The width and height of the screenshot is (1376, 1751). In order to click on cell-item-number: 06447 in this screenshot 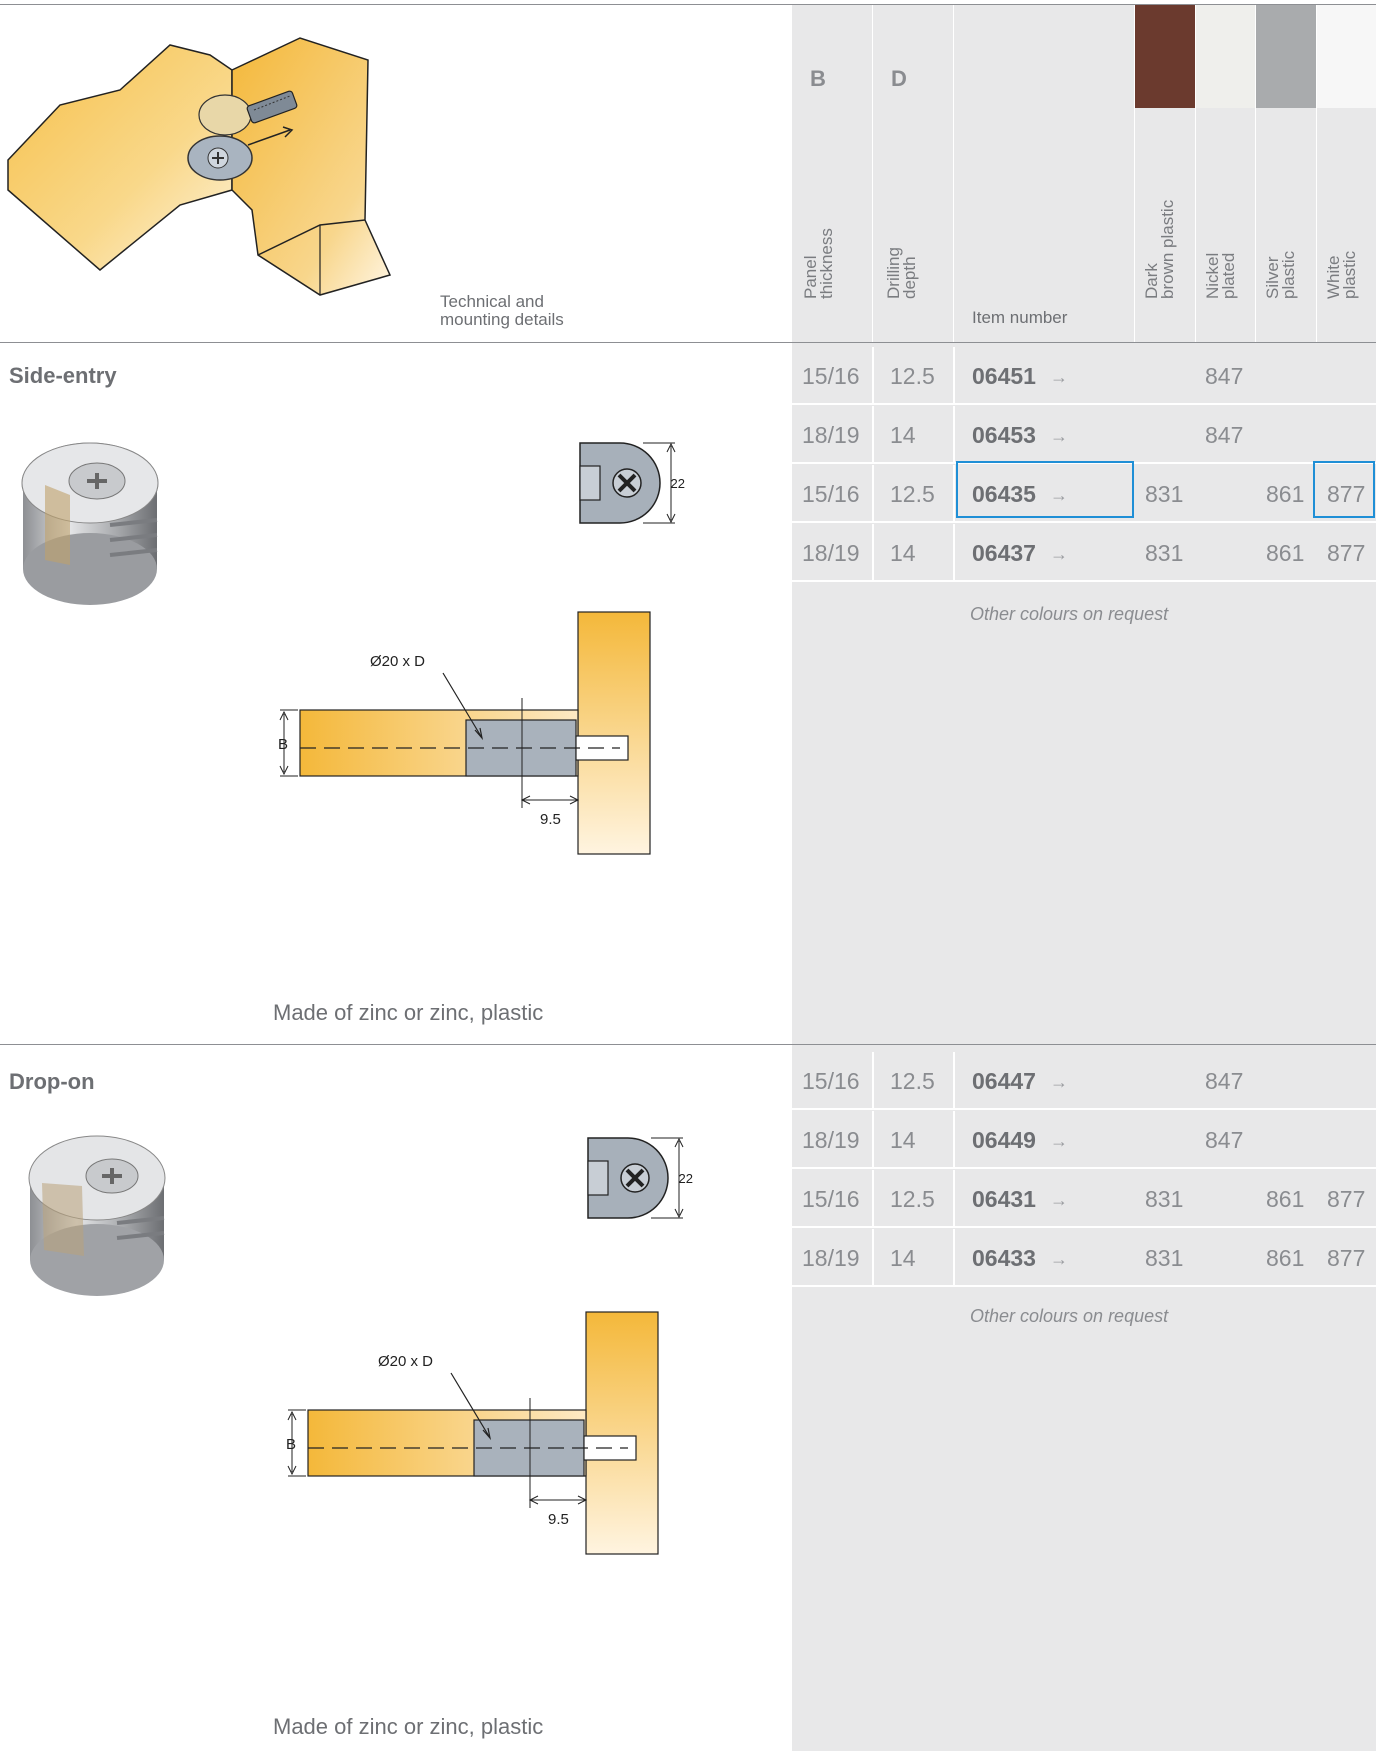, I will do `click(1004, 1081)`.